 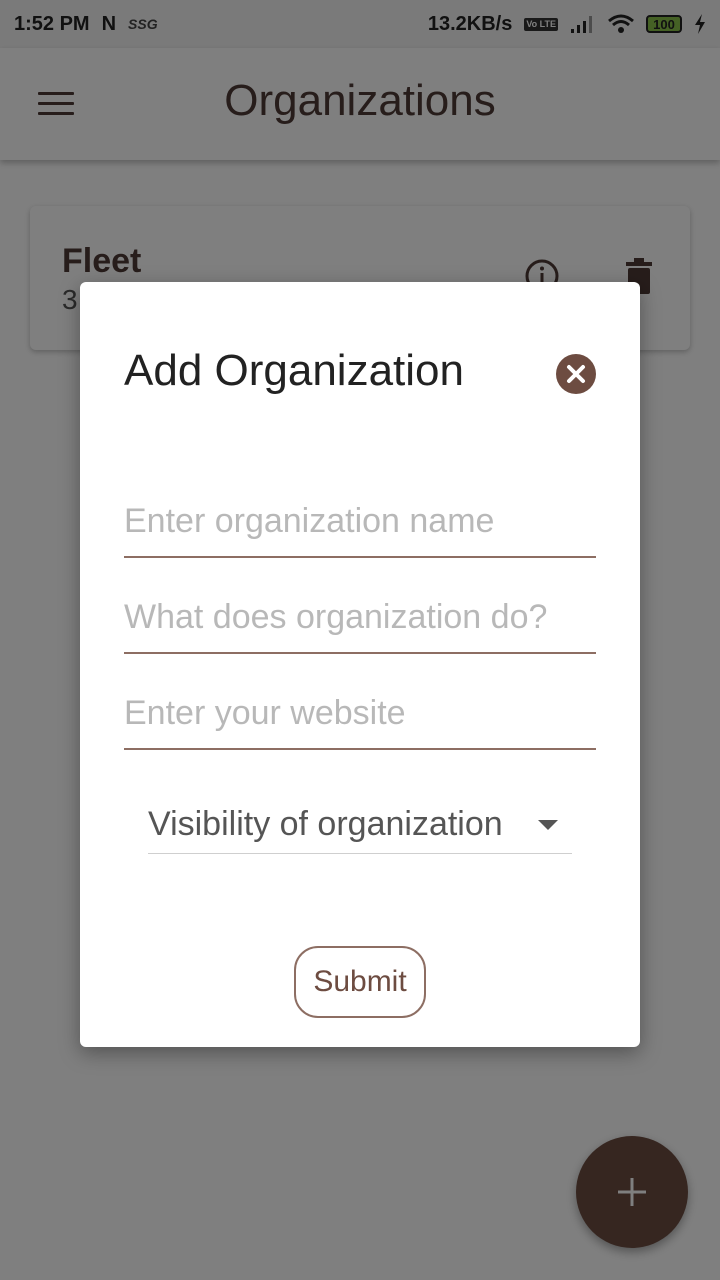 What do you see at coordinates (548, 824) in the screenshot?
I see `chevron-down-icon` at bounding box center [548, 824].